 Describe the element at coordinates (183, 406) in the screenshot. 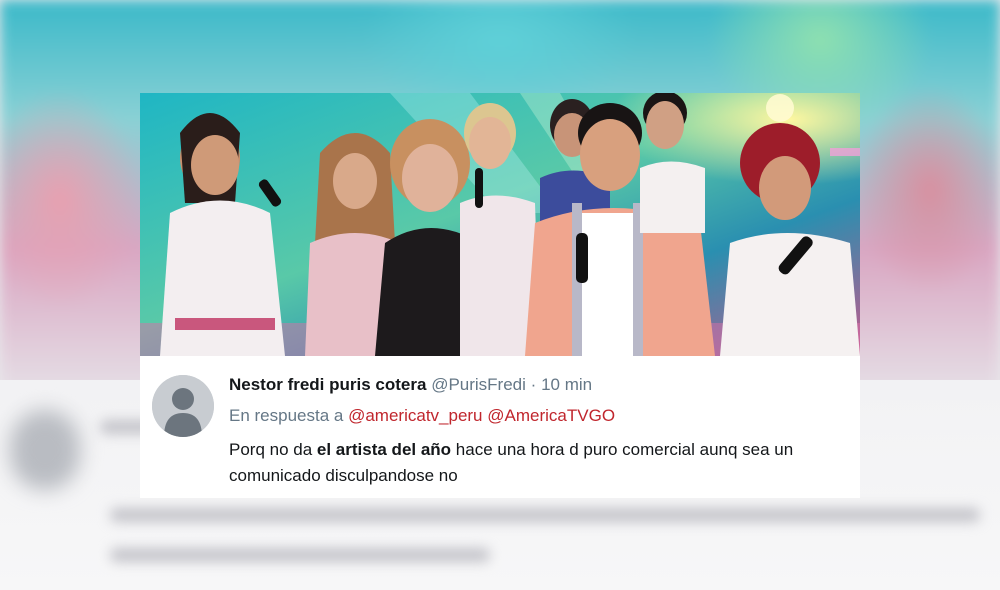

I see `default-profile-avatar-icon` at that location.